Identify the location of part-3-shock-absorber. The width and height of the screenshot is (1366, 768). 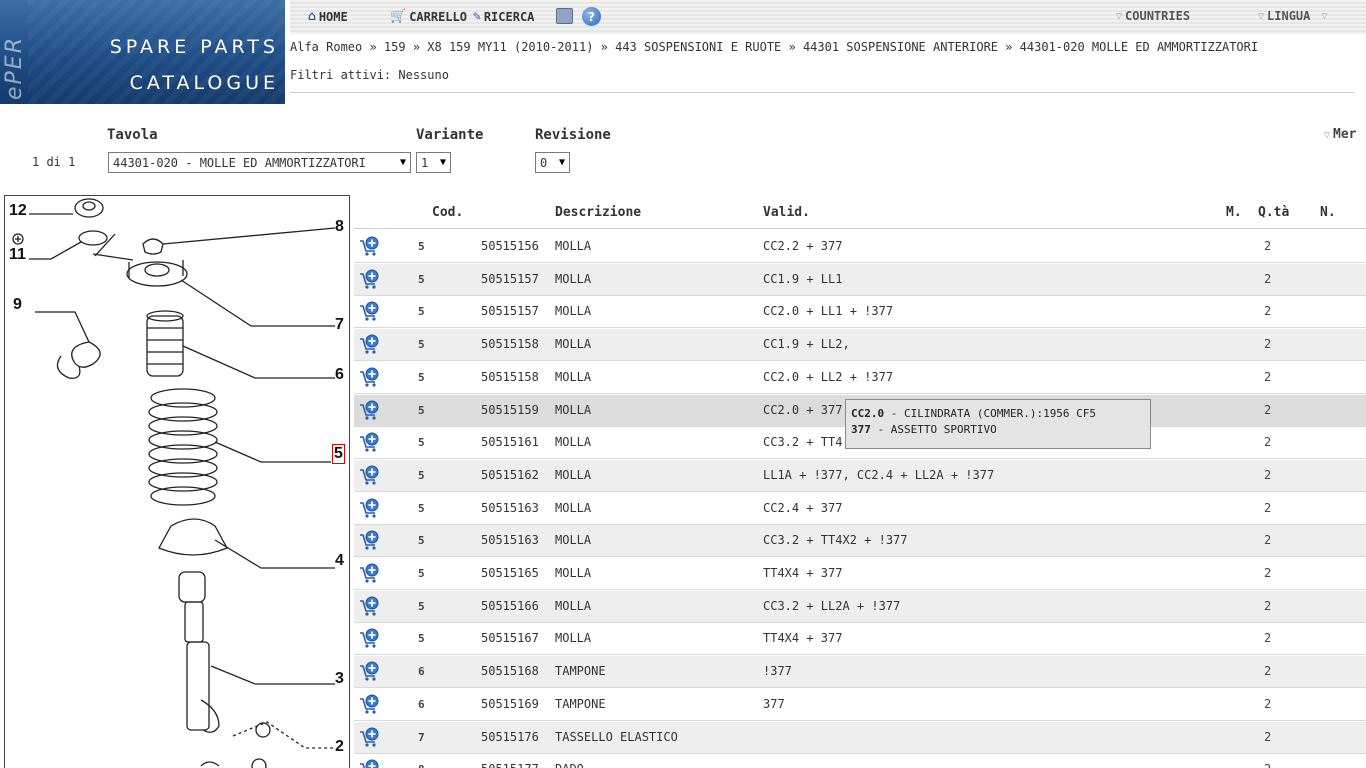
(199, 652).